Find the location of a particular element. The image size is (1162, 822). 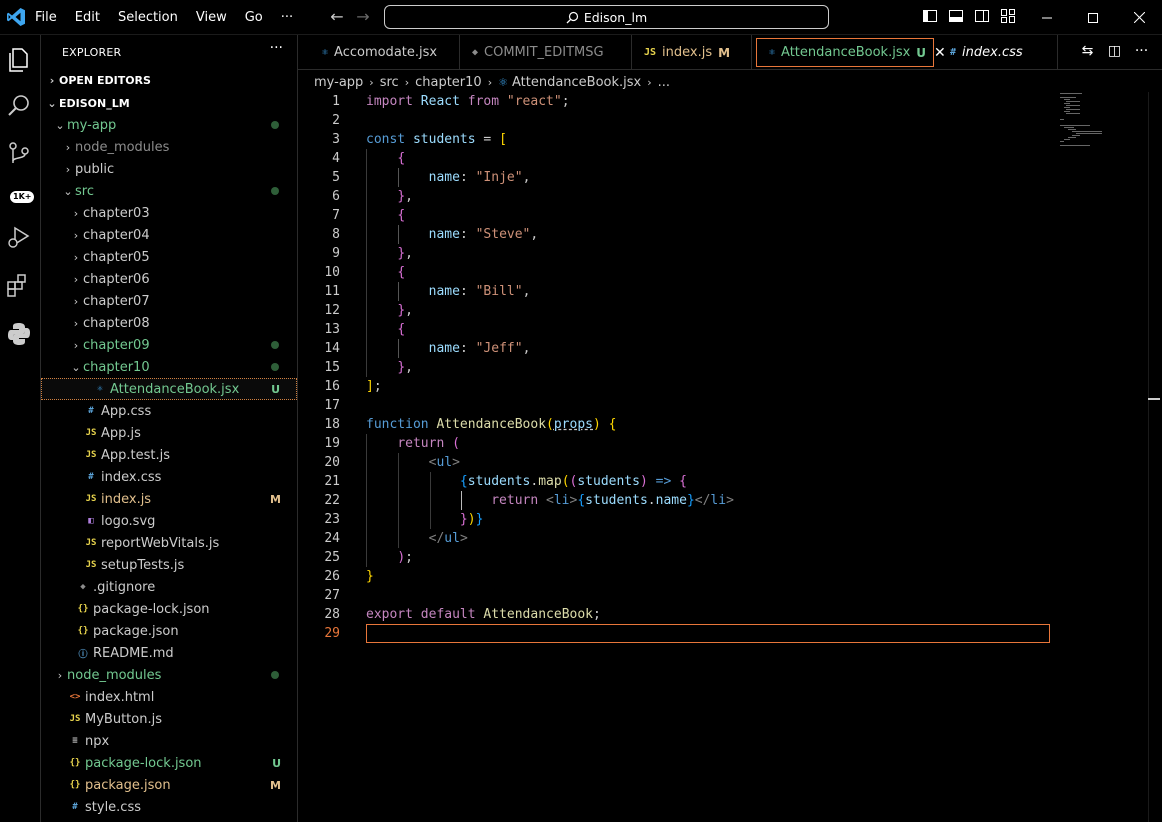

file-row: JS App.test.js is located at coordinates (169, 455).